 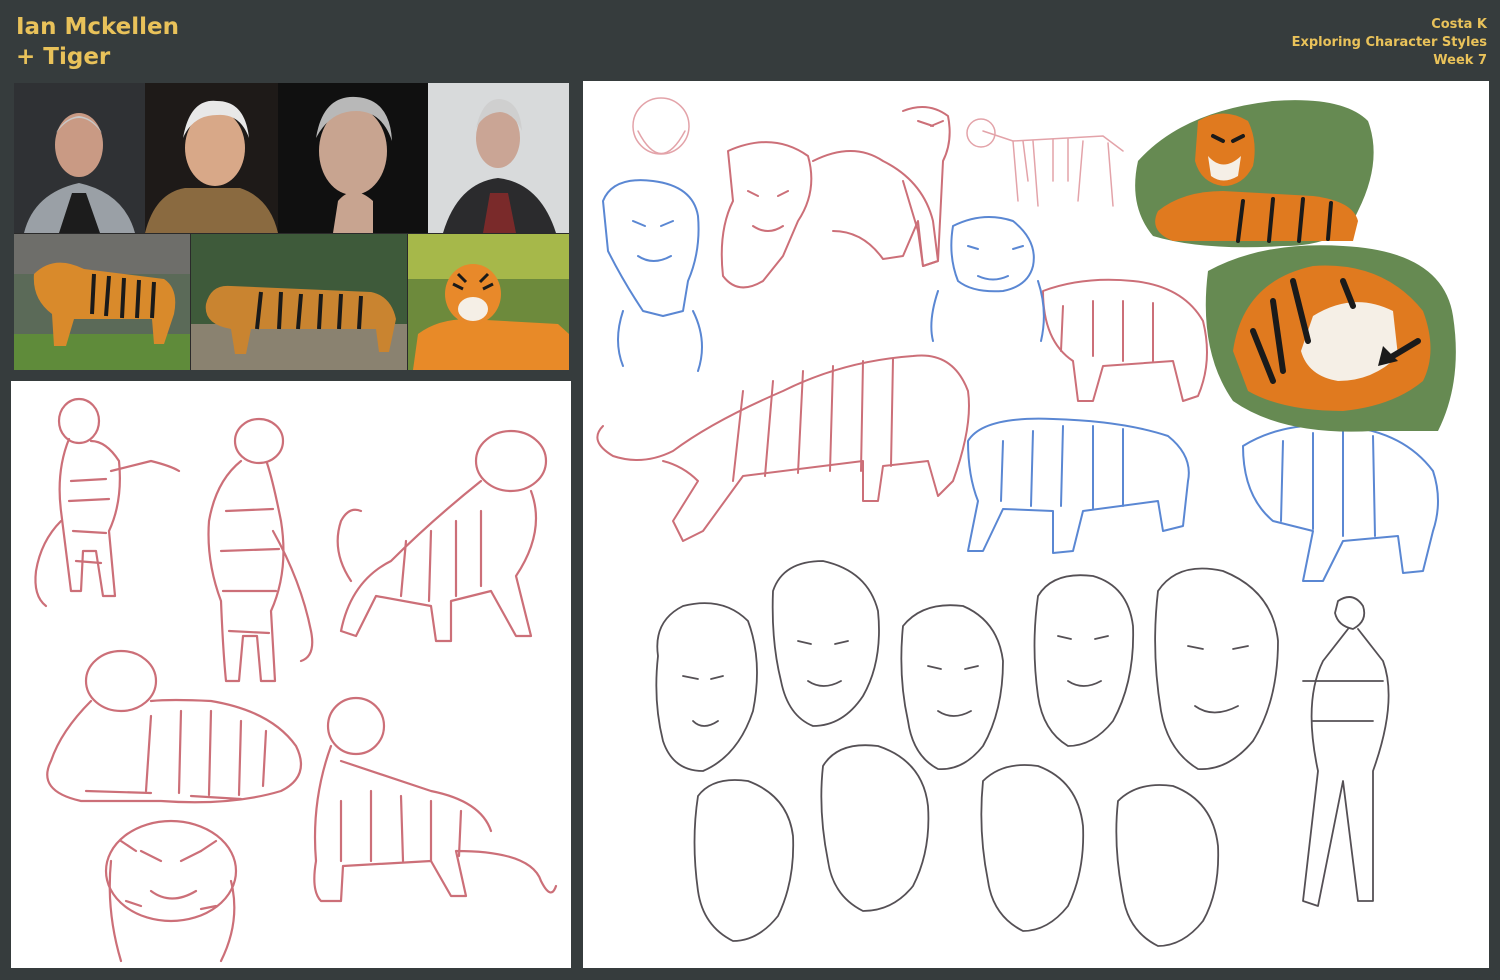 I want to click on title-line-2: + Tiger, so click(x=63, y=57).